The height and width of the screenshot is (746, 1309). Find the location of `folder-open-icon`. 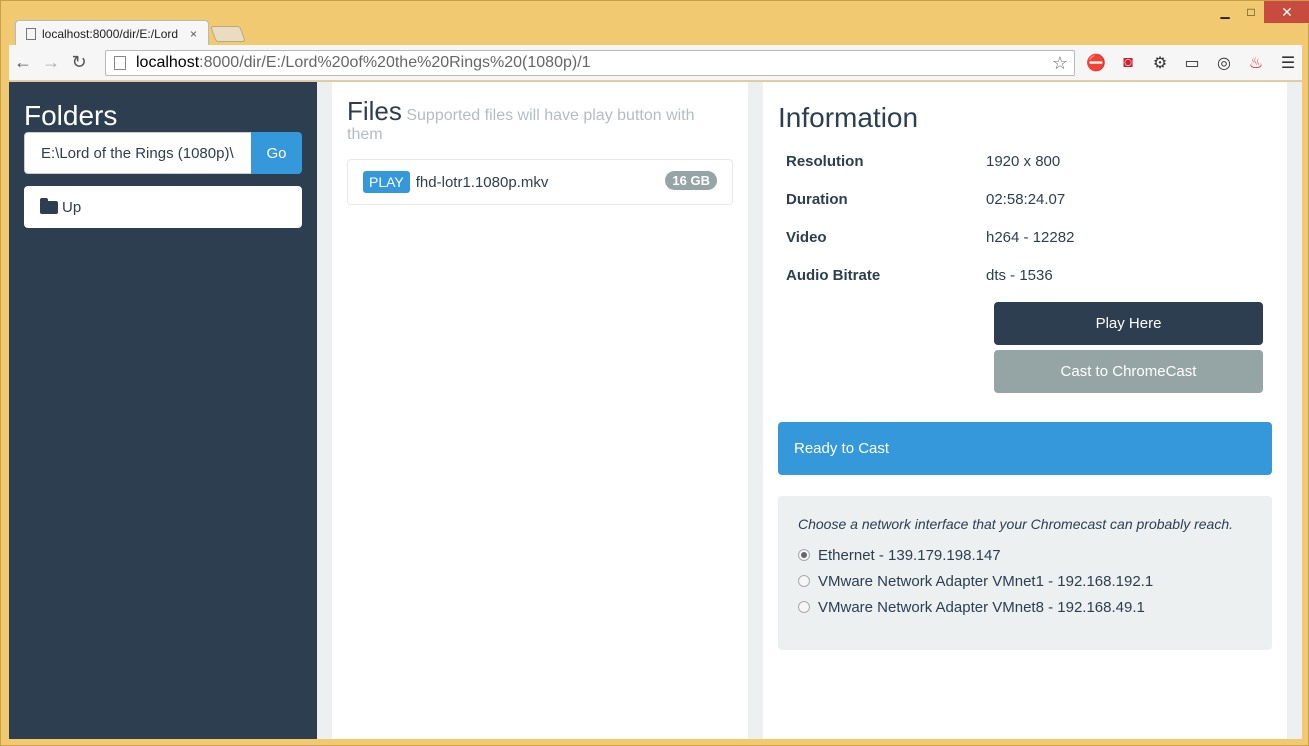

folder-open-icon is located at coordinates (49, 205).